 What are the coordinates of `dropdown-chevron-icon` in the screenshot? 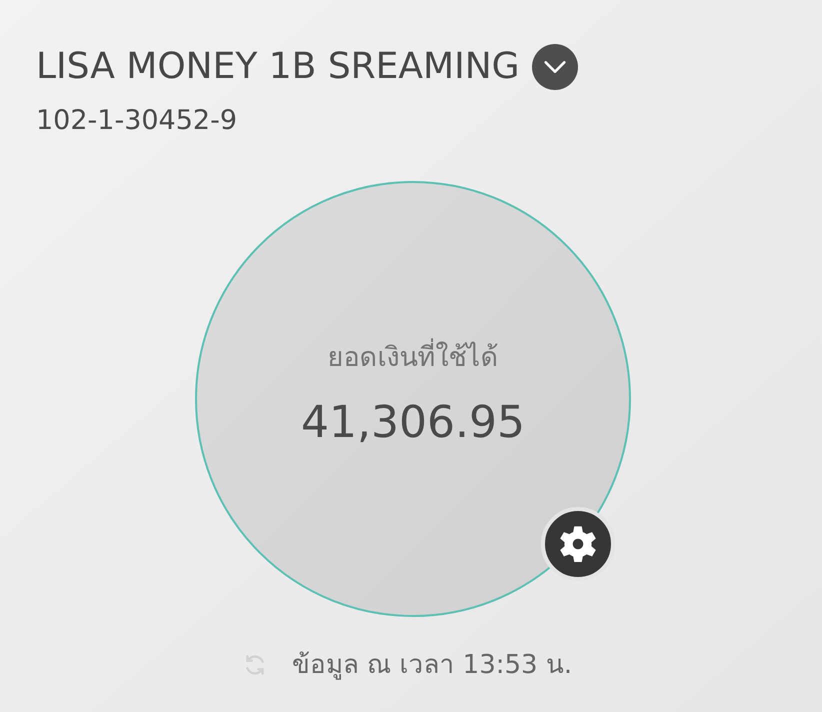 It's located at (555, 67).